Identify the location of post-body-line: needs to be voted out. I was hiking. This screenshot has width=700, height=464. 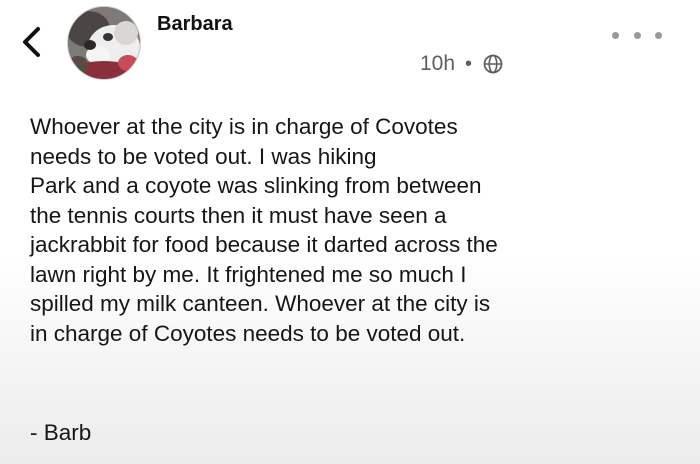
(203, 156).